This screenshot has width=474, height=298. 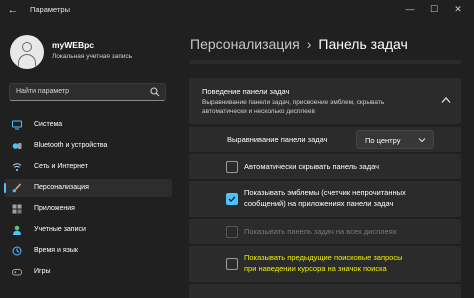 What do you see at coordinates (88, 251) in the screenshot?
I see `sidebar-item-time-language: Время и язык` at bounding box center [88, 251].